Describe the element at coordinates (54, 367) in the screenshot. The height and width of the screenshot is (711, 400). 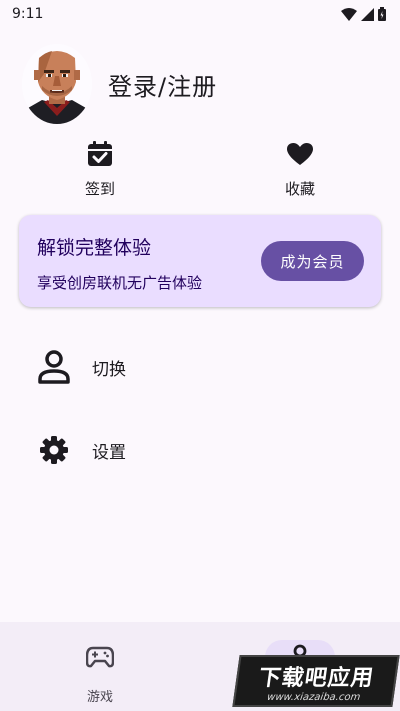
I see `person-icon` at that location.